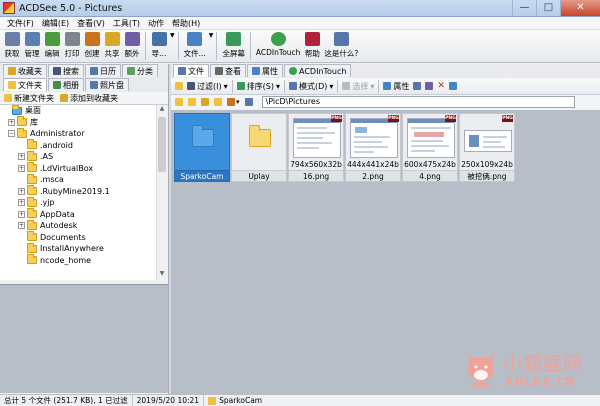 This screenshot has width=600, height=406. Describe the element at coordinates (52, 45) in the screenshot. I see `edit-button: 编辑` at that location.